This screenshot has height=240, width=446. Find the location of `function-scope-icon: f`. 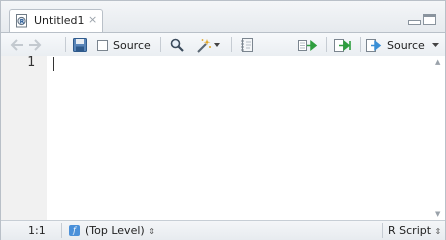

function-scope-icon: f is located at coordinates (74, 230).